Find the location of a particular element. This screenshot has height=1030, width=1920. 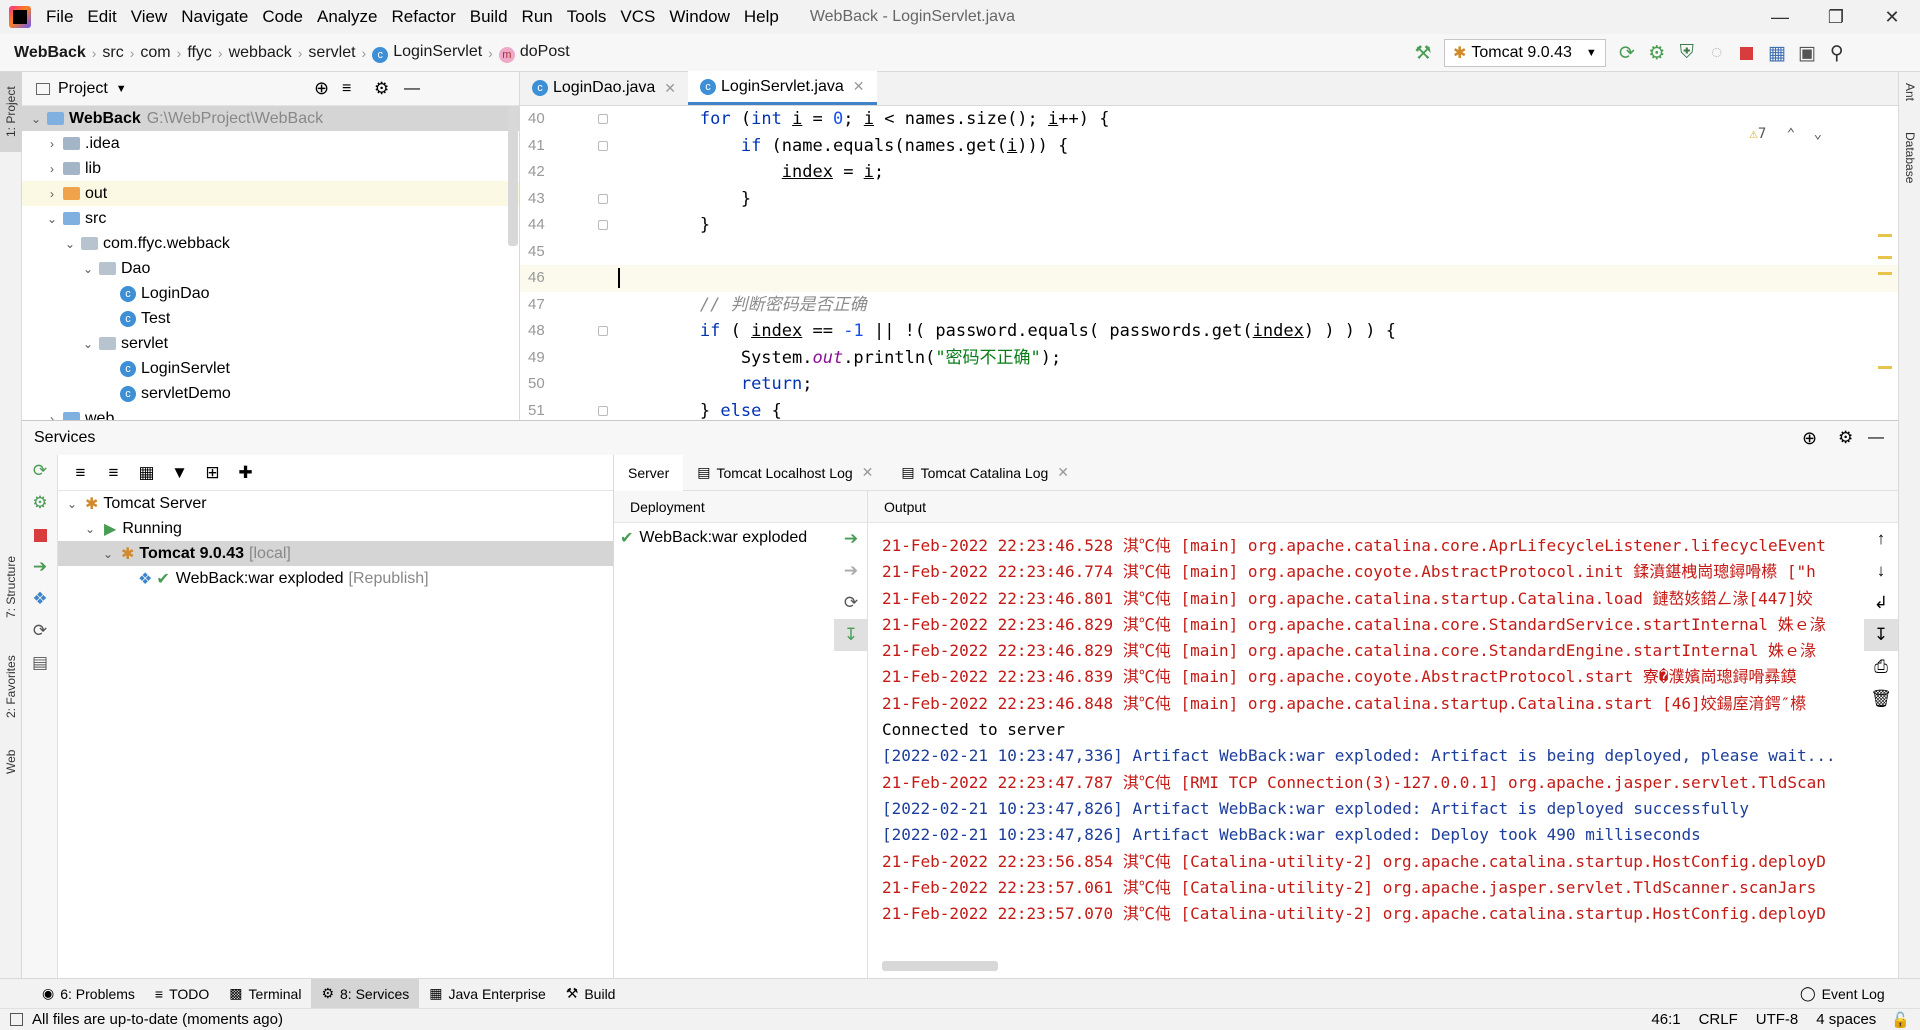

tree-item-test: c Test is located at coordinates (270, 318).